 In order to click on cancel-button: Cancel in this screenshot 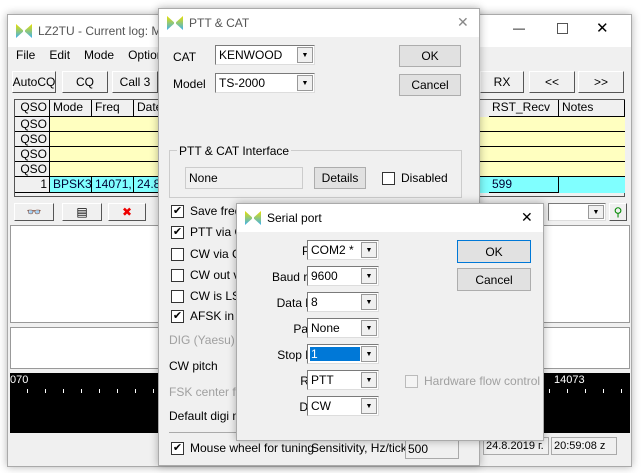, I will do `click(430, 85)`.